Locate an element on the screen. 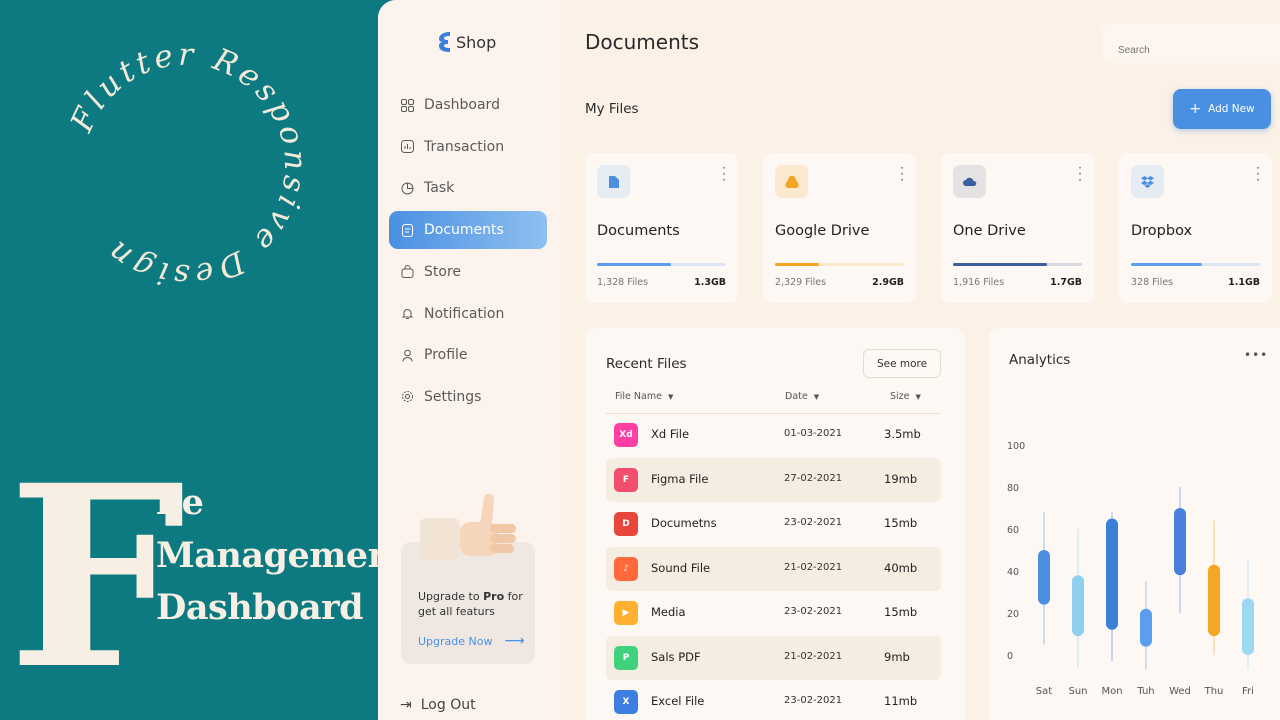 The height and width of the screenshot is (720, 1280). candle-body-tuh is located at coordinates (1146, 627).